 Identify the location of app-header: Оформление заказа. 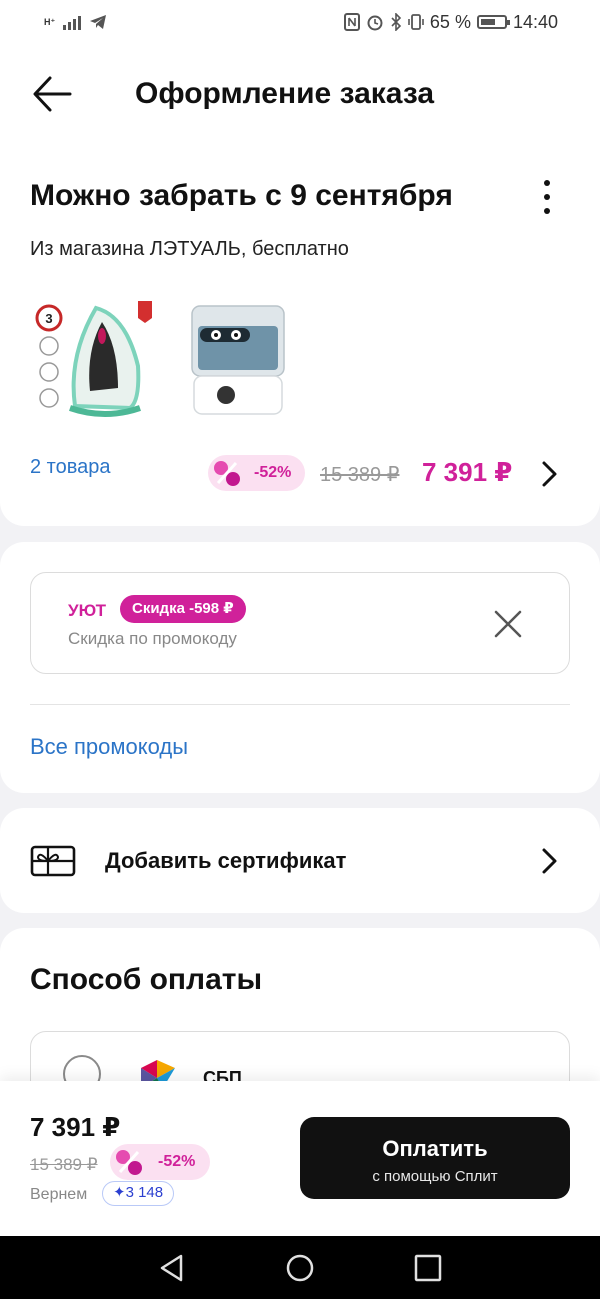
(300, 95).